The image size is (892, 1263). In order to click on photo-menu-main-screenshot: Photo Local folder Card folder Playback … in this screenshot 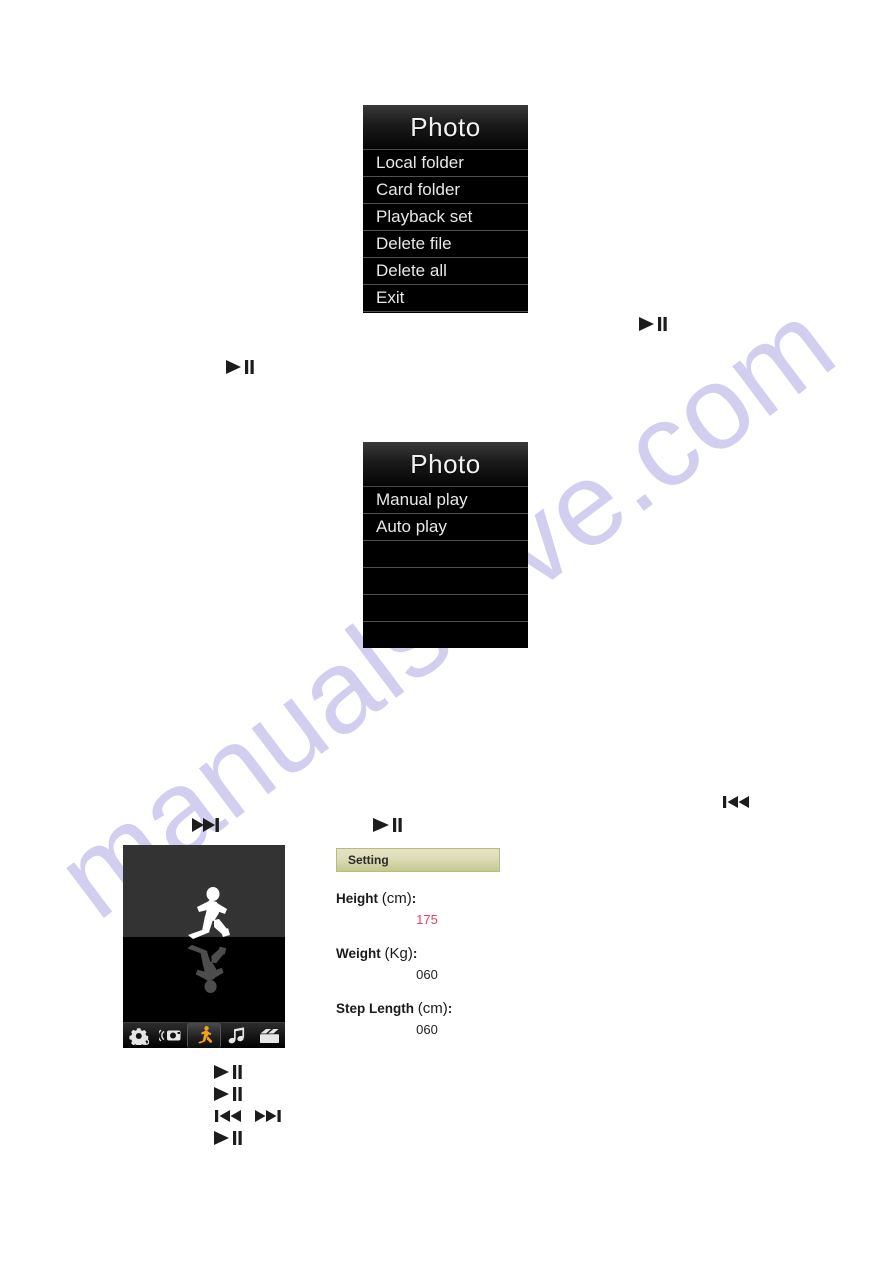, I will do `click(445, 209)`.